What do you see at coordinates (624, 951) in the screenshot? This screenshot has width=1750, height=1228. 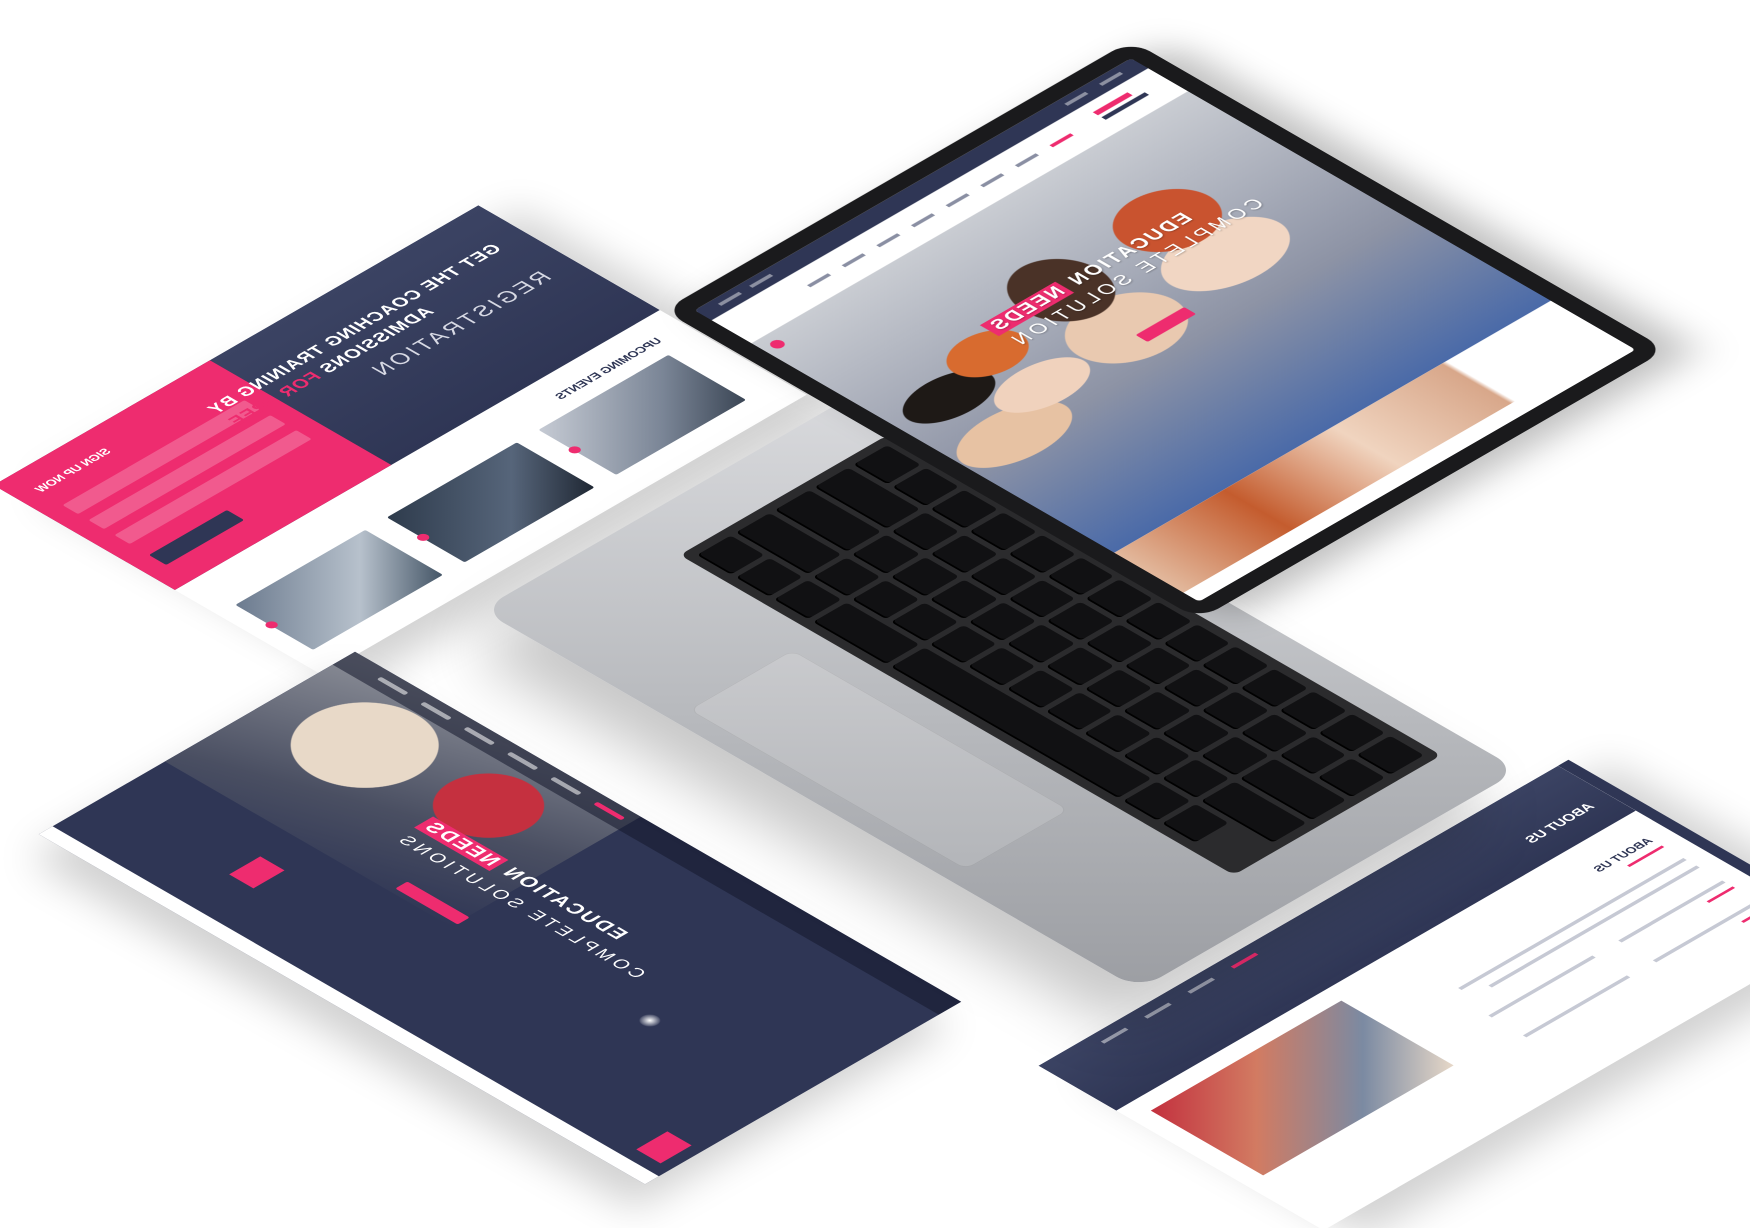 I see `hero-headline: EDUCATION NEEDS COMPLETE SOLUTIONS` at bounding box center [624, 951].